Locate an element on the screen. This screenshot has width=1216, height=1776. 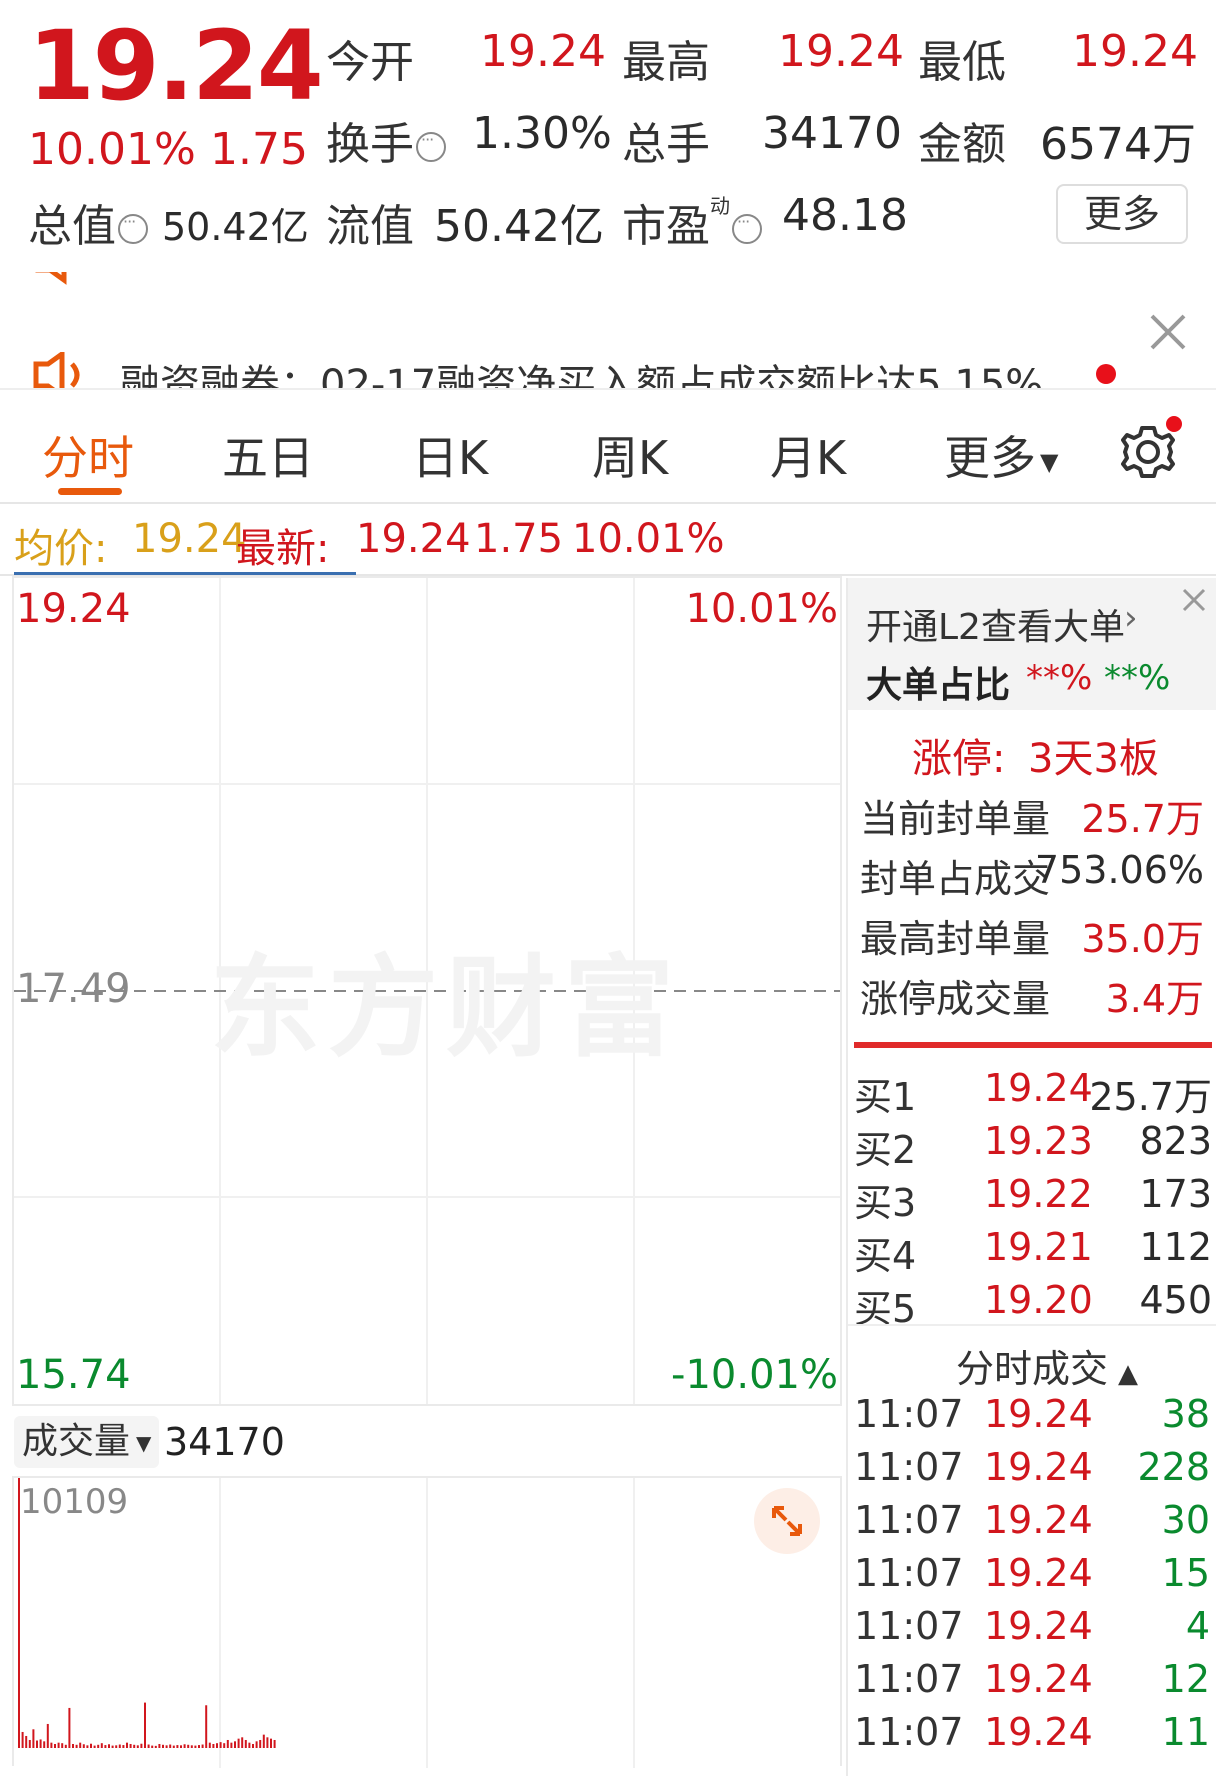
float-label: 流值 is located at coordinates (370, 226).